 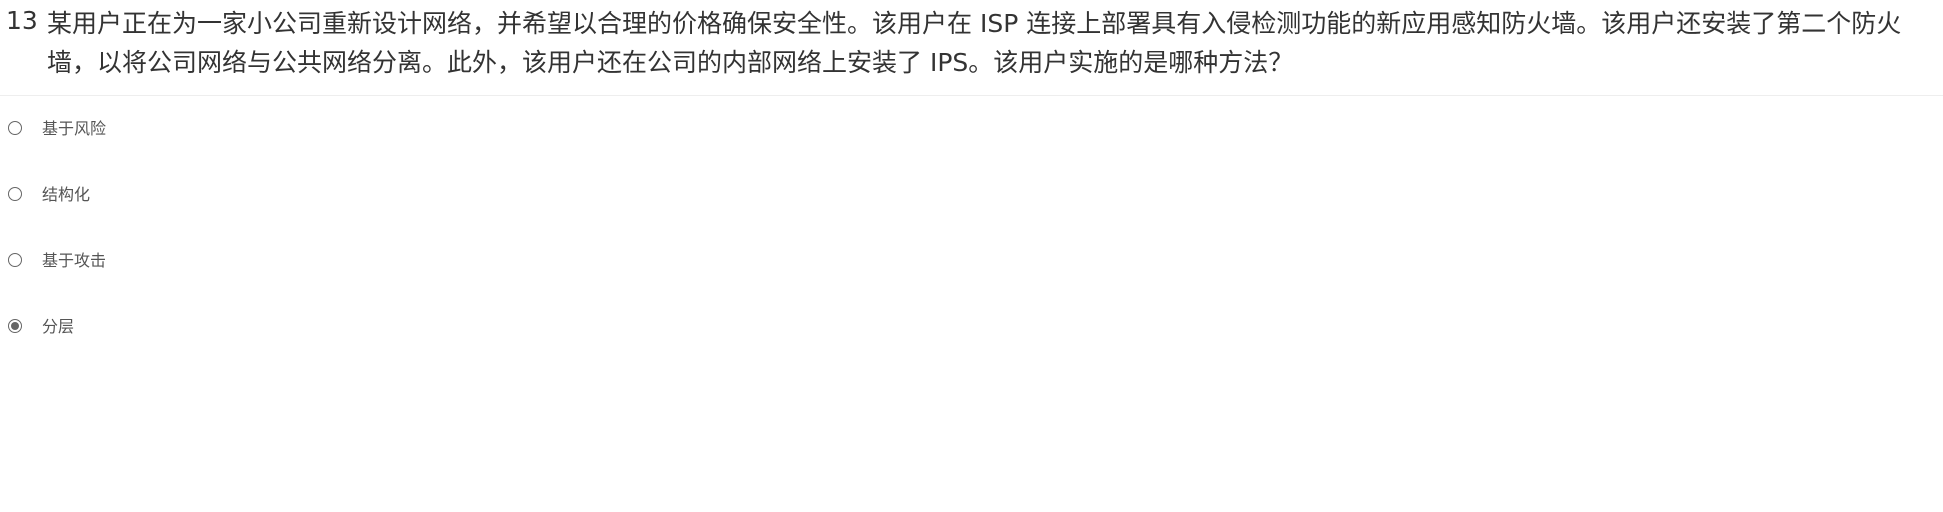 I want to click on option-label: 基于风险, so click(x=74, y=129).